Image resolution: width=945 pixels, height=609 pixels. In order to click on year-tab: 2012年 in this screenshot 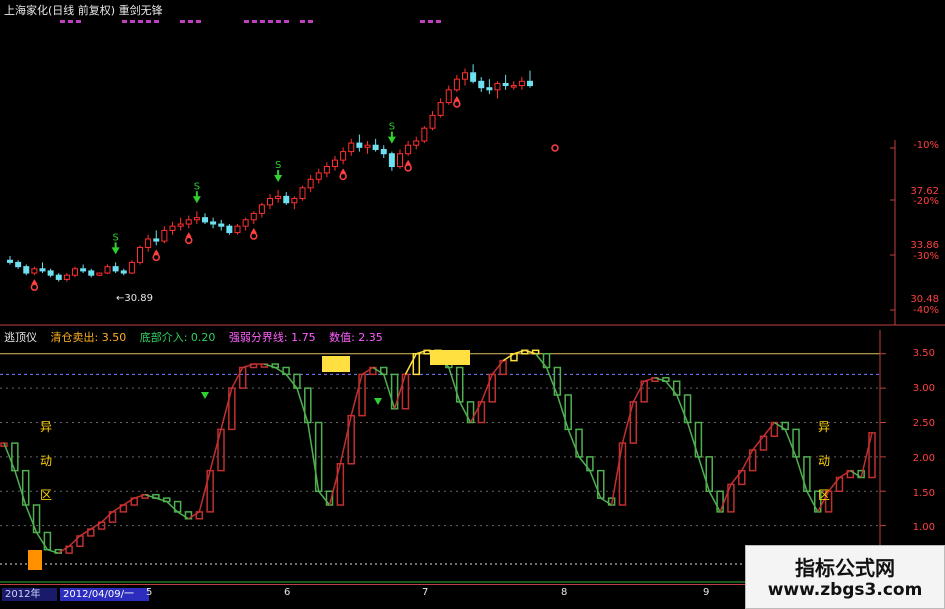, I will do `click(29, 594)`.